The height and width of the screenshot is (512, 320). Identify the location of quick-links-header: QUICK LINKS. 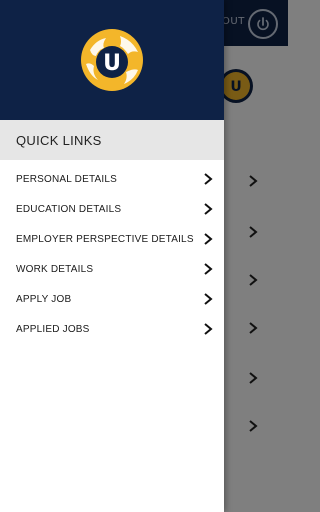
(112, 140).